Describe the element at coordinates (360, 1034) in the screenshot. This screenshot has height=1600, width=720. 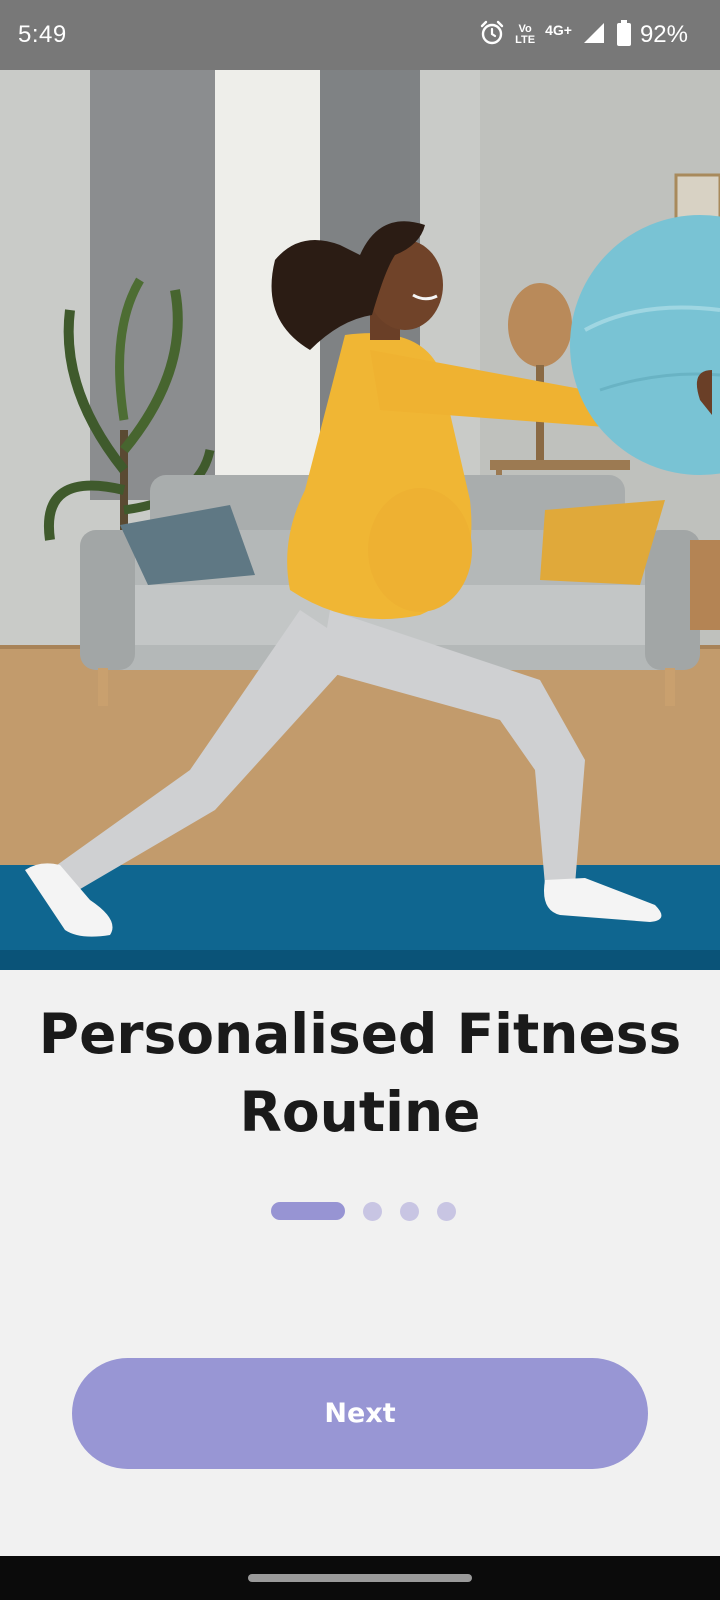
I see `page-title-line1: Personalised Fitness` at that location.